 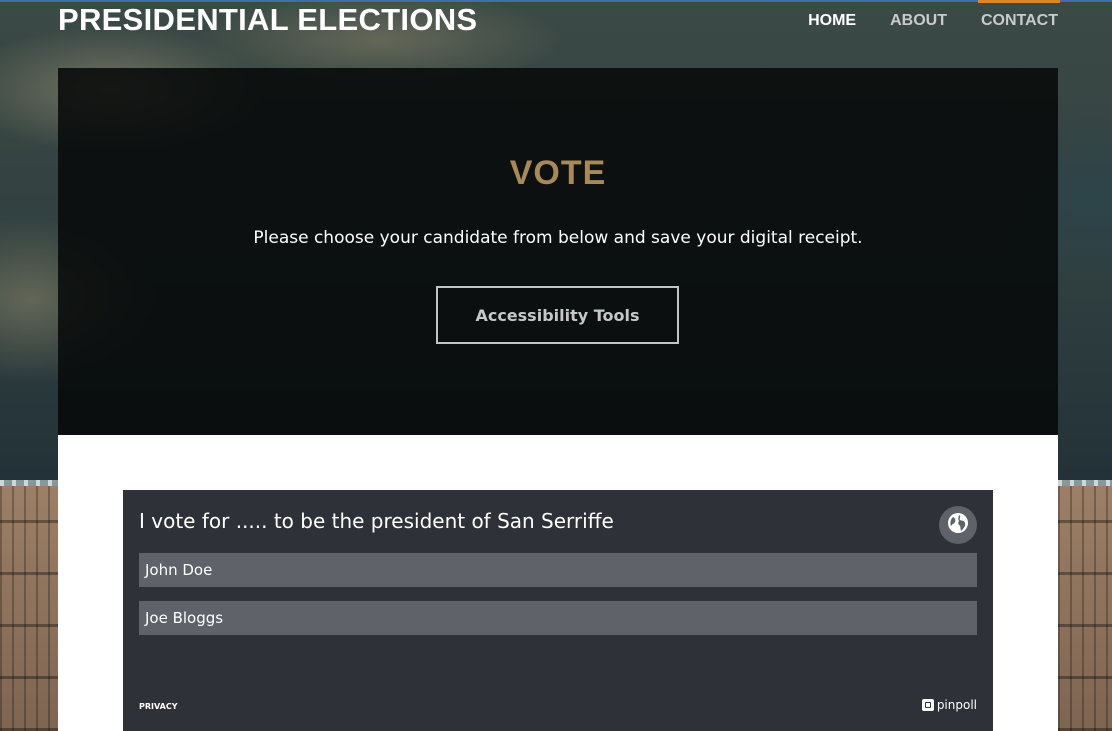 What do you see at coordinates (1019, 1) in the screenshot?
I see `top-accent` at bounding box center [1019, 1].